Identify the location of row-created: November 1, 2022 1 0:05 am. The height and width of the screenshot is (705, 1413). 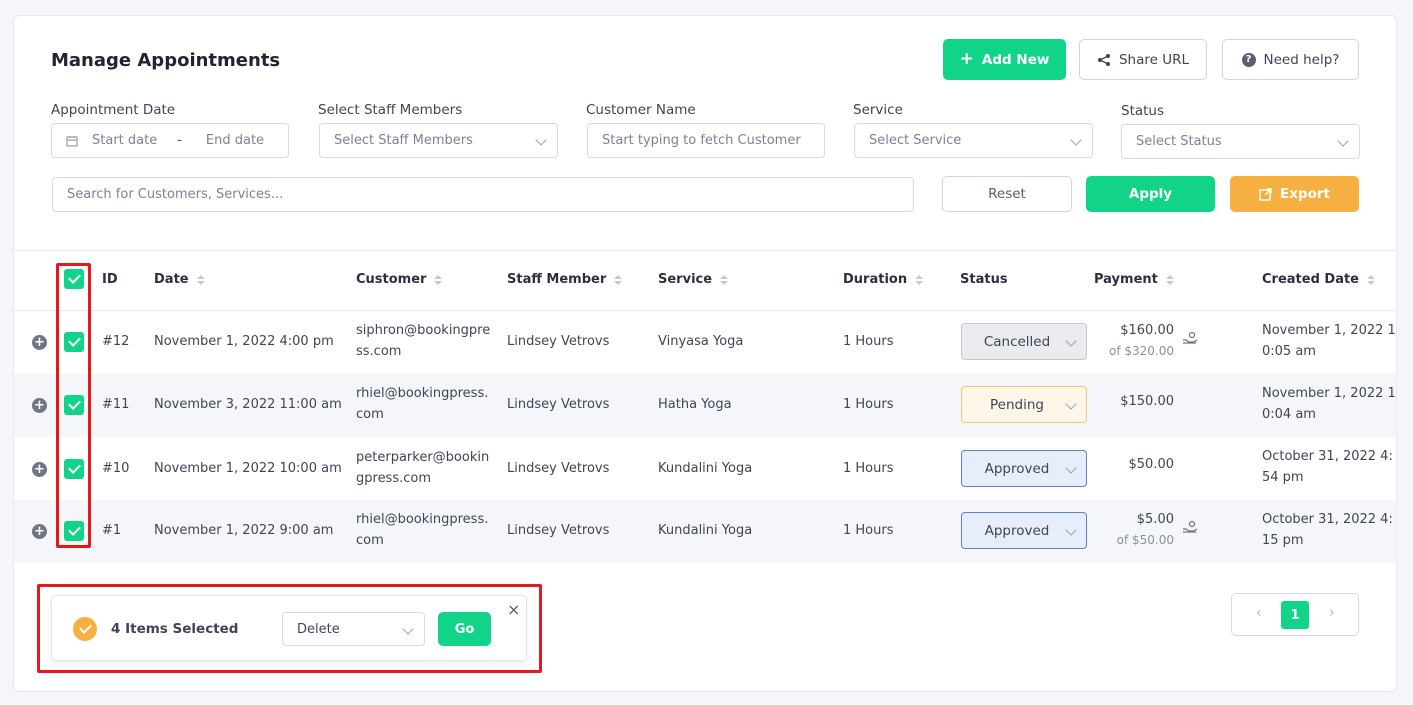
(1329, 341).